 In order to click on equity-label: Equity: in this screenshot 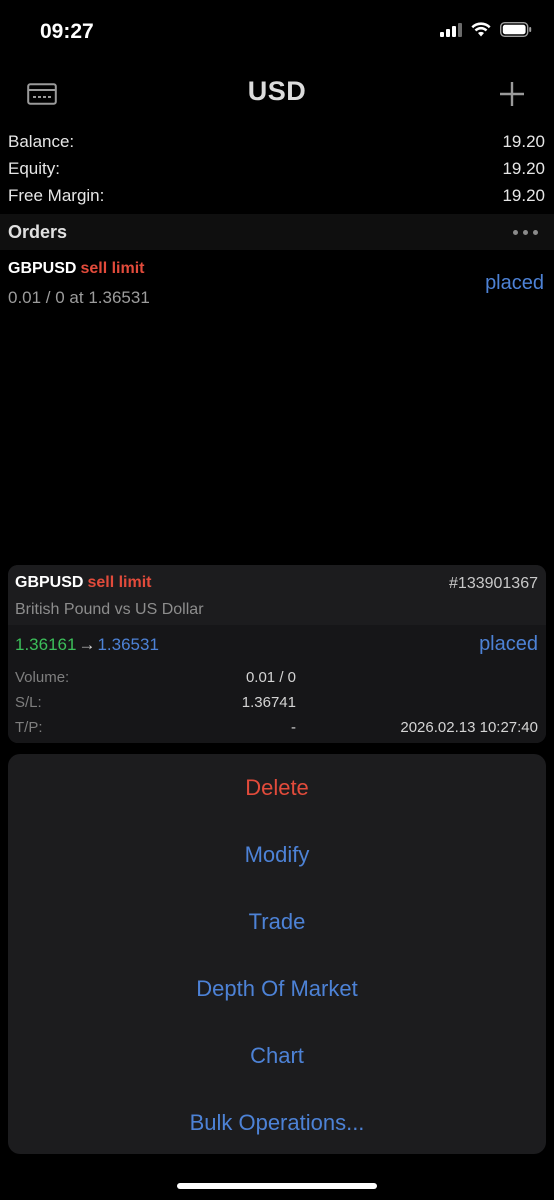, I will do `click(34, 168)`.